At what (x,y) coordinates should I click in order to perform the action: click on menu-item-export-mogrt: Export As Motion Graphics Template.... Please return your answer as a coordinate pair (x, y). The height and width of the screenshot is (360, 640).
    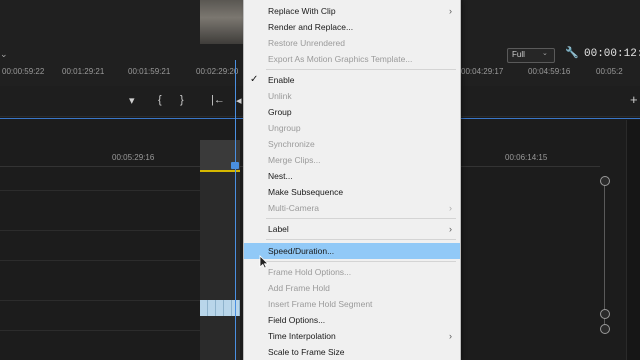
    Looking at the image, I should click on (352, 59).